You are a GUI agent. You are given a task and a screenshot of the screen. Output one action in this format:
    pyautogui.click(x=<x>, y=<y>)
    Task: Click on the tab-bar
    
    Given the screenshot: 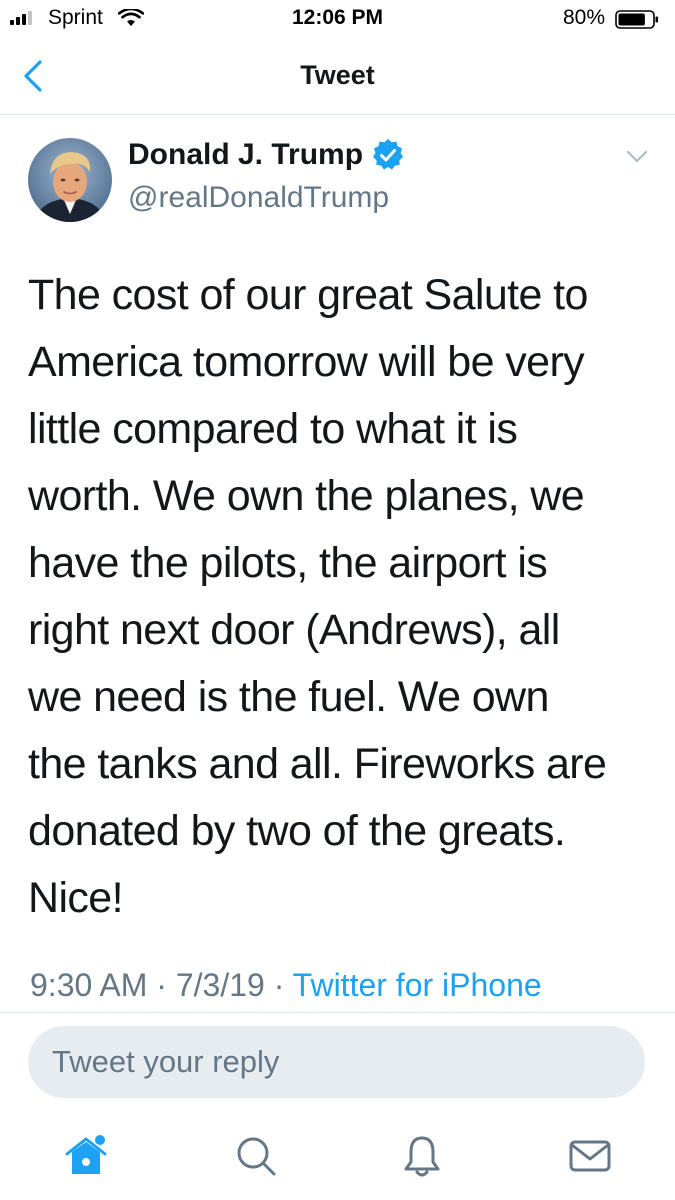 What is the action you would take?
    pyautogui.click(x=337, y=1154)
    